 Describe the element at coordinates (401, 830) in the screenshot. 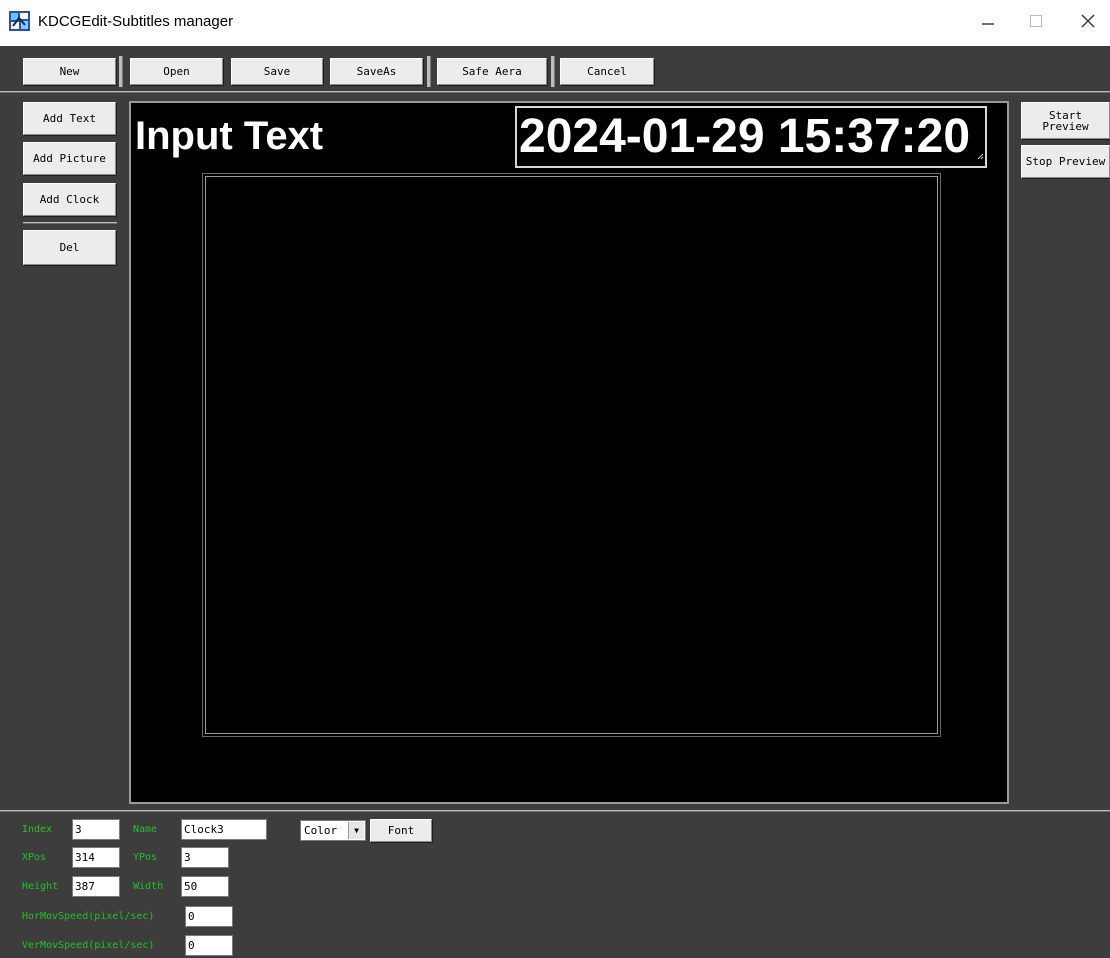

I see `font-button: Font` at that location.